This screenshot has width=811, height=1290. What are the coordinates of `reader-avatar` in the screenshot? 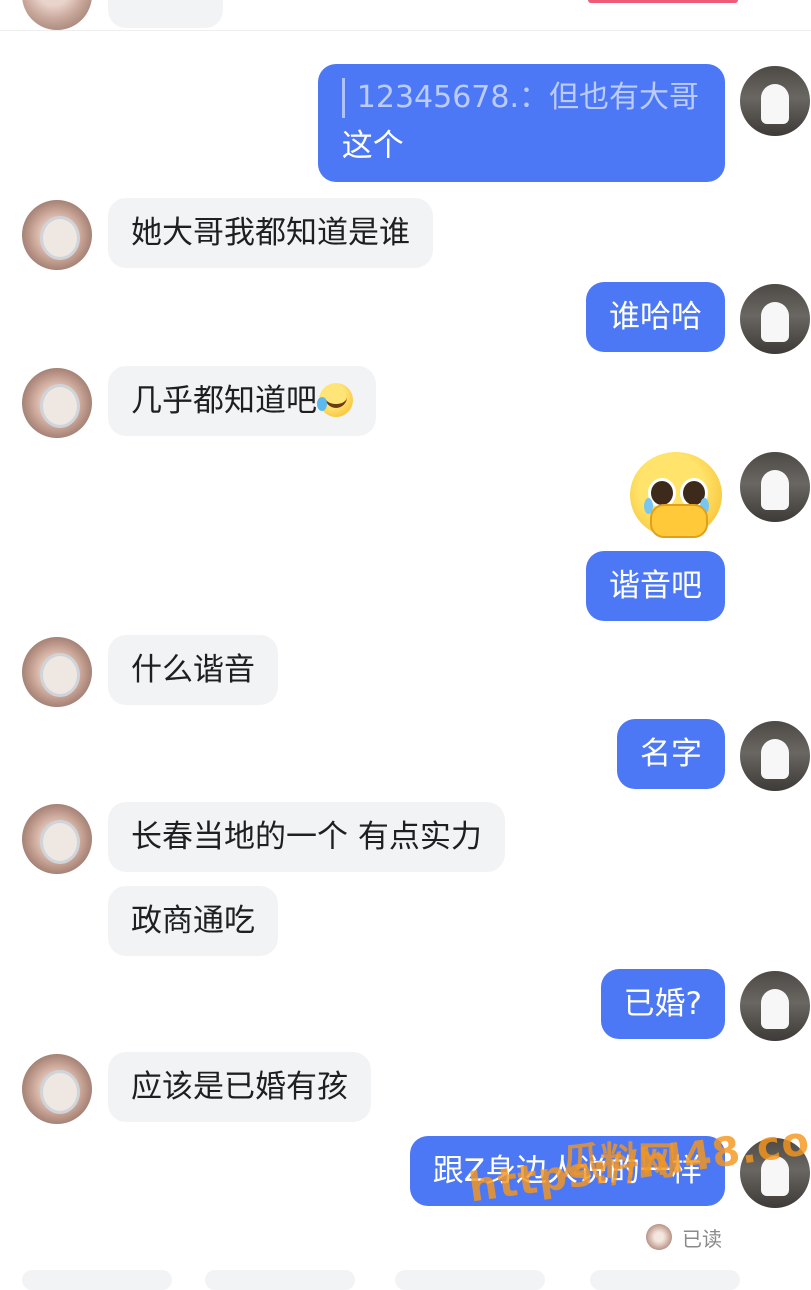 It's located at (659, 1237).